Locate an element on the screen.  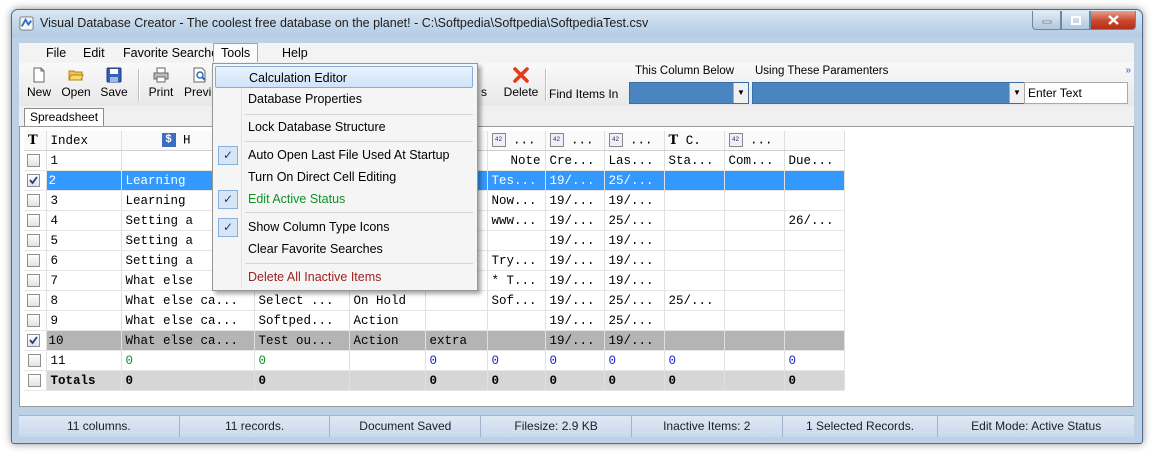
parameters-select: ▼ is located at coordinates (888, 93).